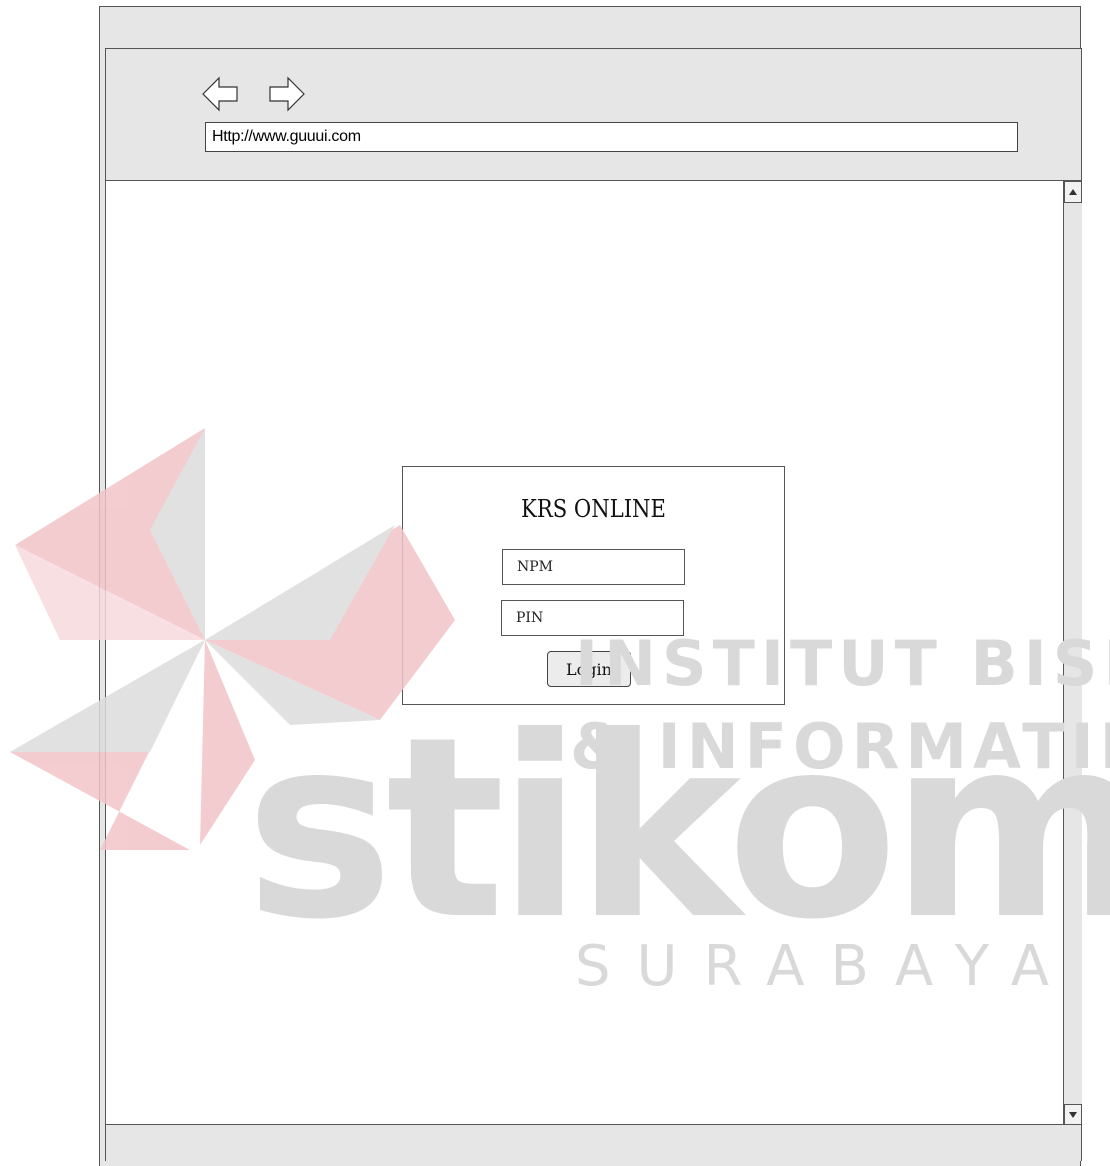 This screenshot has height=1166, width=1110. What do you see at coordinates (593, 567) in the screenshot?
I see `npm-input` at bounding box center [593, 567].